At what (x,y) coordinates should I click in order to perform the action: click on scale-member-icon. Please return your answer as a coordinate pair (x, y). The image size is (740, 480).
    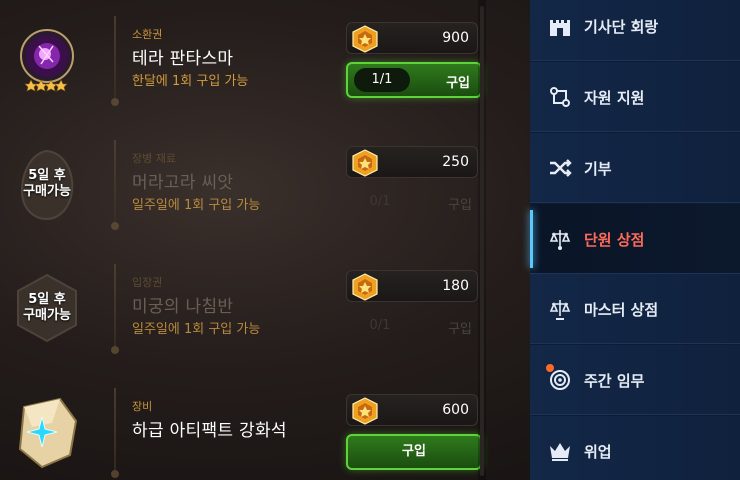
    Looking at the image, I should click on (560, 240).